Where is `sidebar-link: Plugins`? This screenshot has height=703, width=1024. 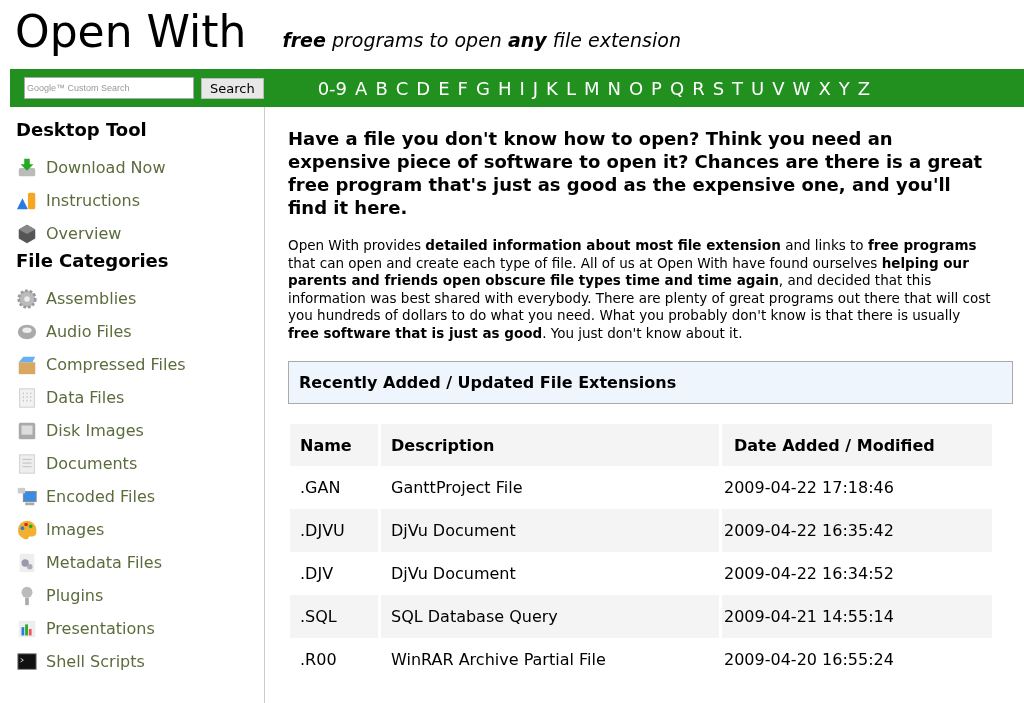
sidebar-link: Plugins is located at coordinates (75, 595).